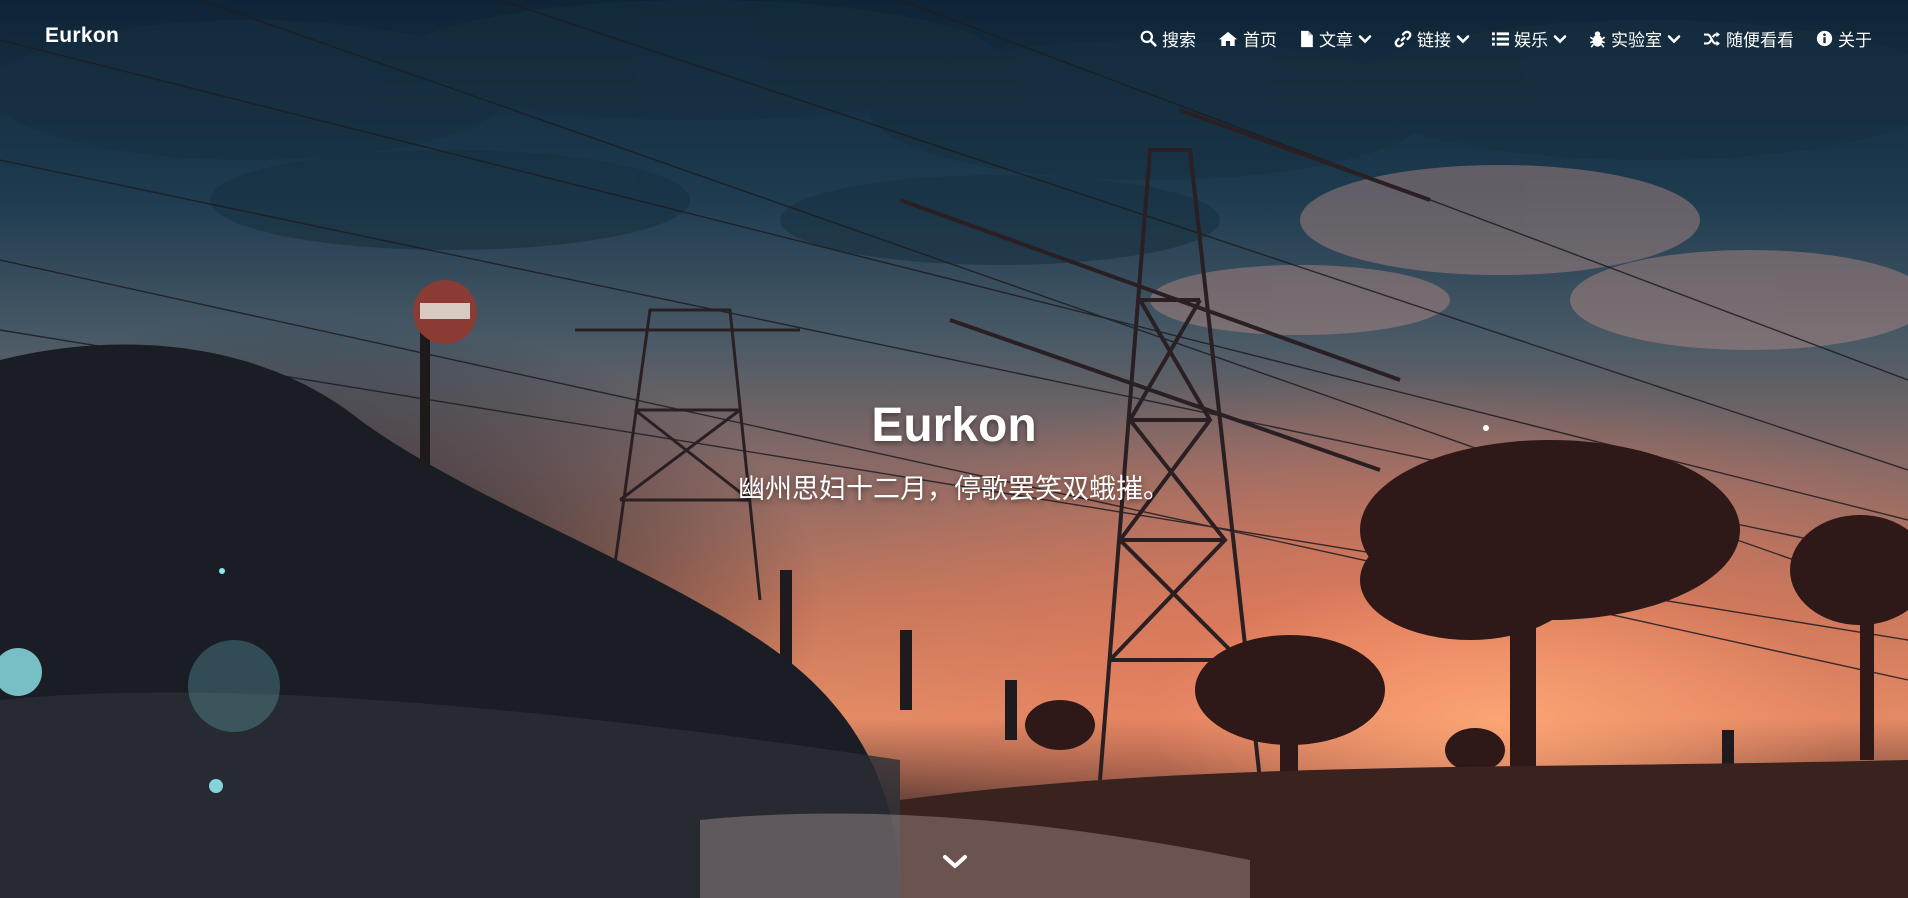 This screenshot has width=1908, height=898. Describe the element at coordinates (1712, 38) in the screenshot. I see `shuffle-icon` at that location.